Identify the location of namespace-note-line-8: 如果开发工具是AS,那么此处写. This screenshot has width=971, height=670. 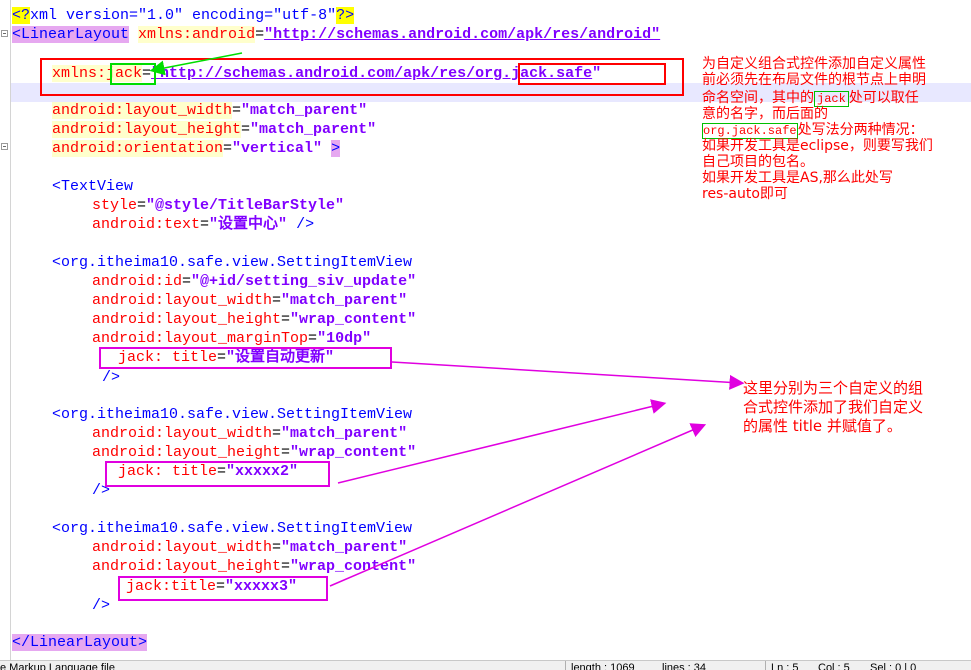
(797, 178).